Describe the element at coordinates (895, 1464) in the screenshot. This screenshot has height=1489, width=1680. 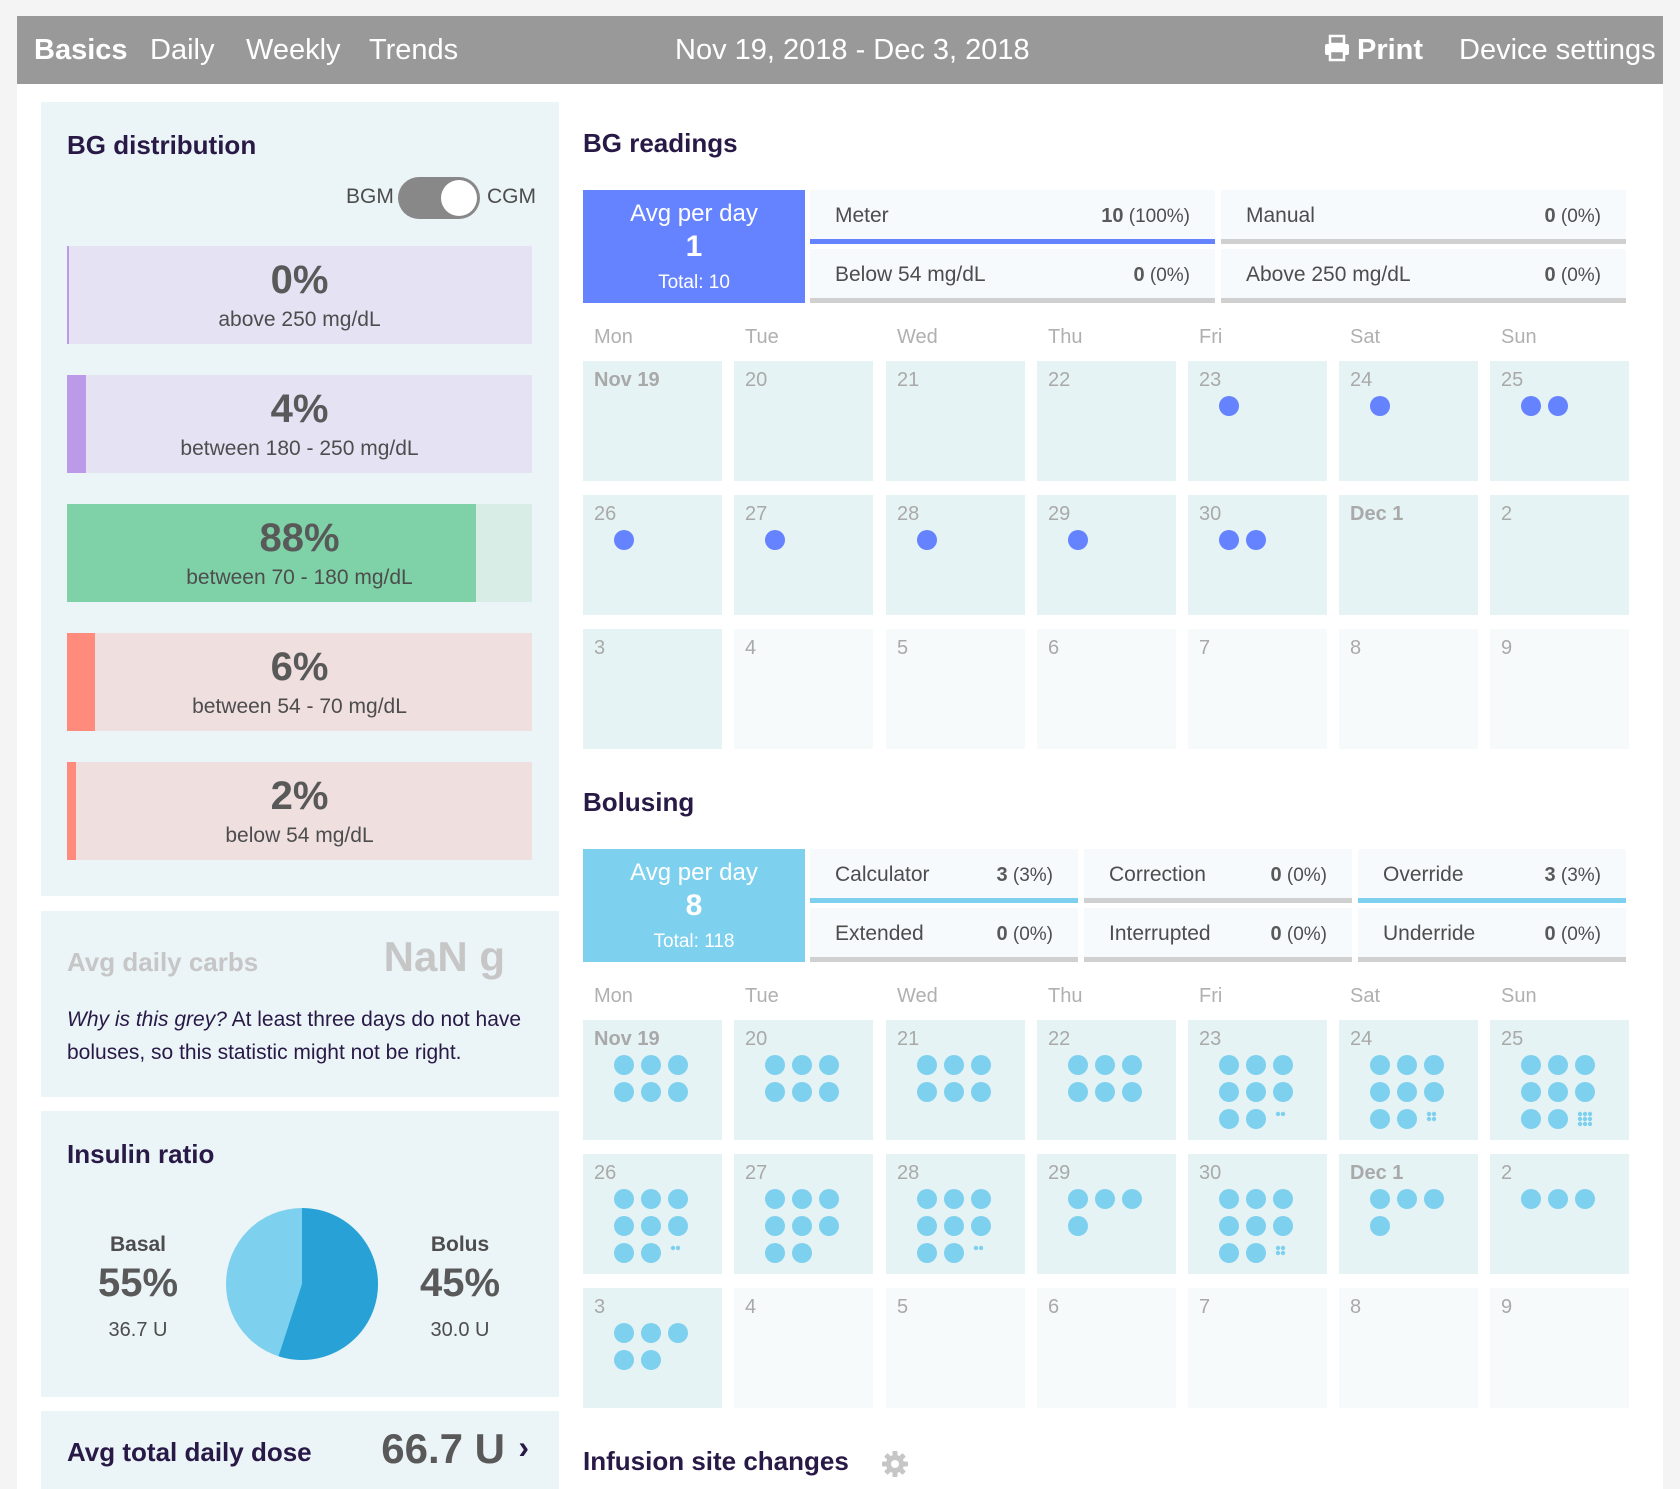
I see `gear-icon` at that location.